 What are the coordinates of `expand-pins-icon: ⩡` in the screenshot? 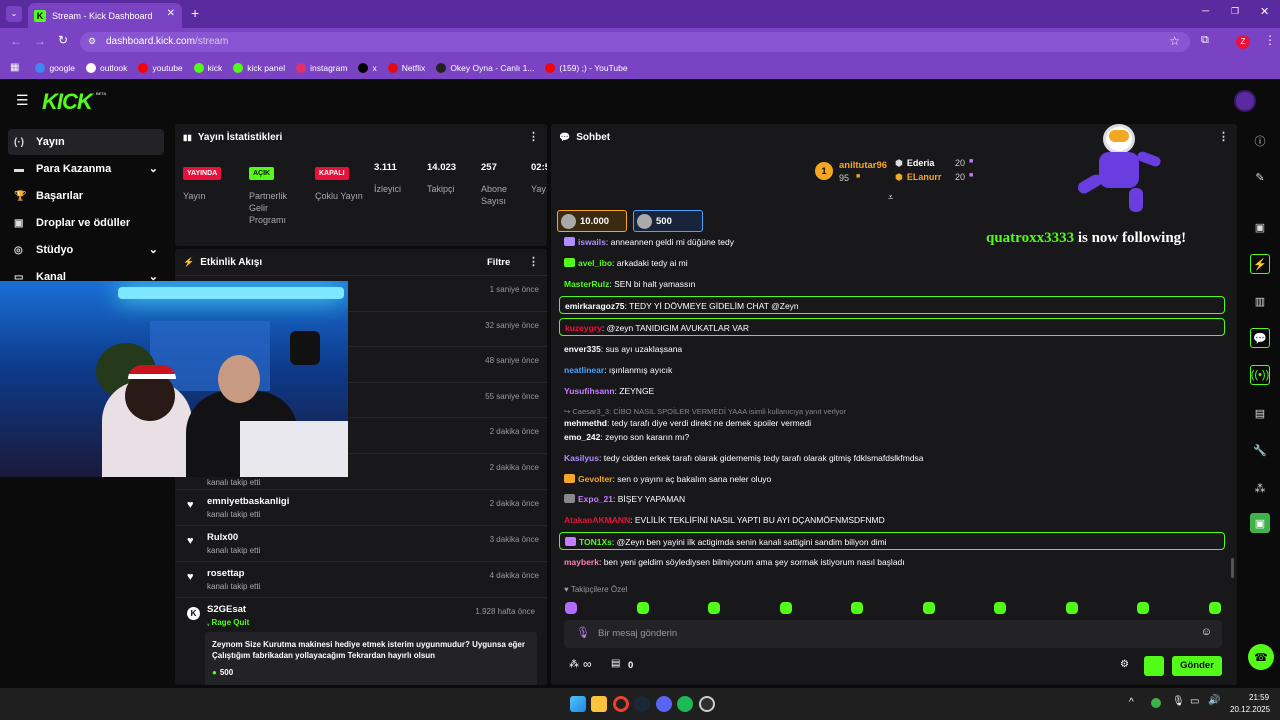 It's located at (890, 197).